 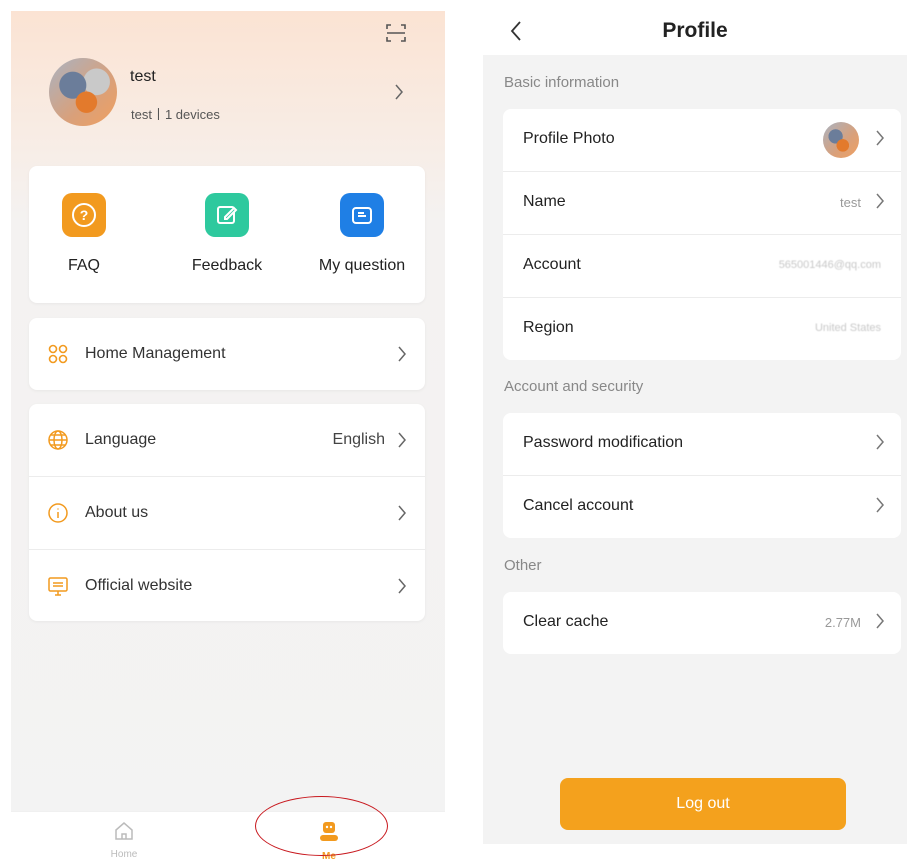 What do you see at coordinates (566, 621) in the screenshot?
I see `clear-cache-label: Clear cache` at bounding box center [566, 621].